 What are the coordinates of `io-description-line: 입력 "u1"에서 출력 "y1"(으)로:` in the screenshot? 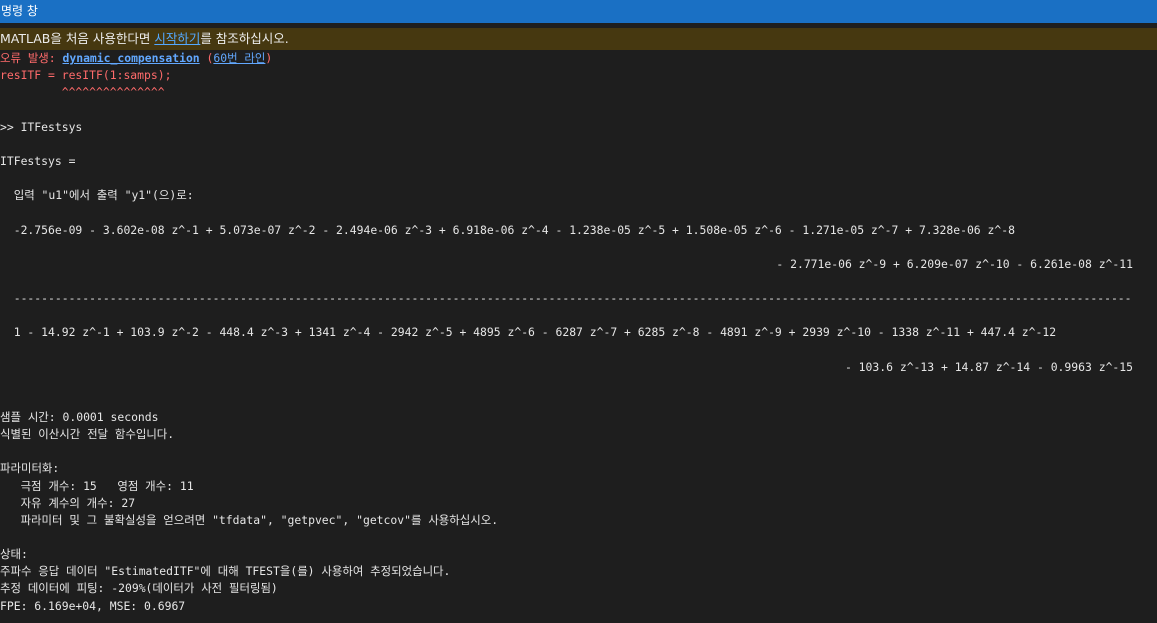 It's located at (97, 195).